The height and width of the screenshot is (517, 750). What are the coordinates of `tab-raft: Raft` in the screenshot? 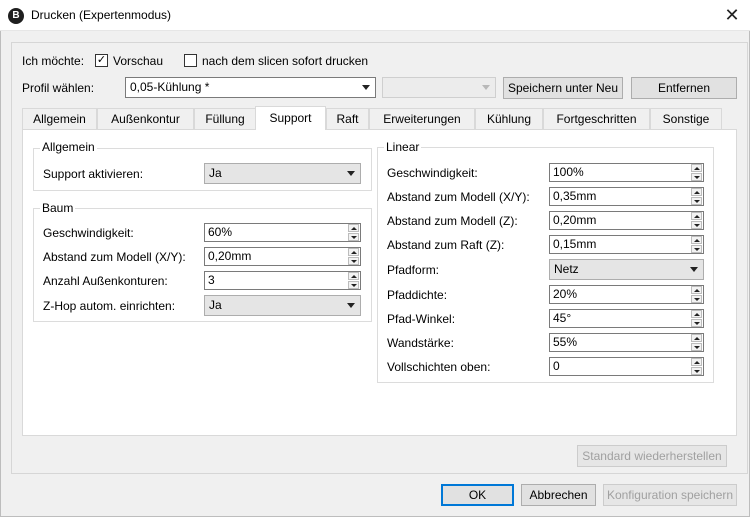 It's located at (347, 118).